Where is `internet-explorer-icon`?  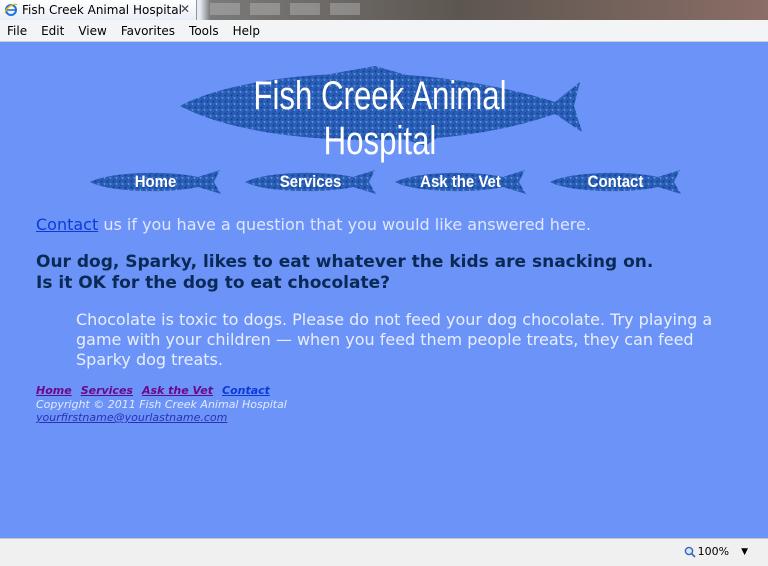
internet-explorer-icon is located at coordinates (11, 10).